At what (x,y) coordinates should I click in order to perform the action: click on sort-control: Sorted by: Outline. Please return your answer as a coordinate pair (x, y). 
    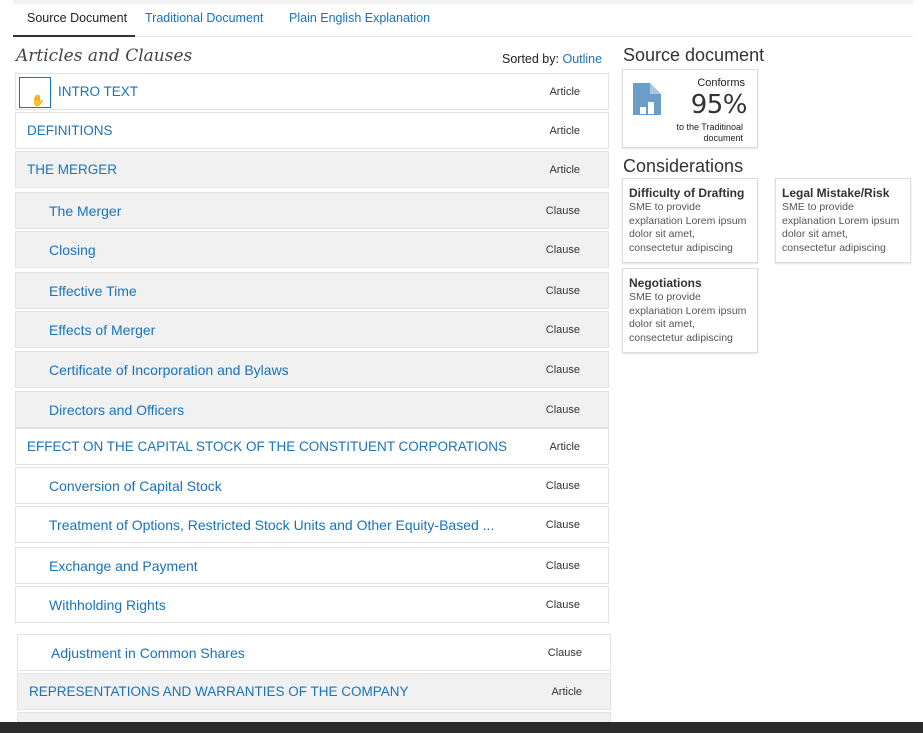
    Looking at the image, I should click on (552, 59).